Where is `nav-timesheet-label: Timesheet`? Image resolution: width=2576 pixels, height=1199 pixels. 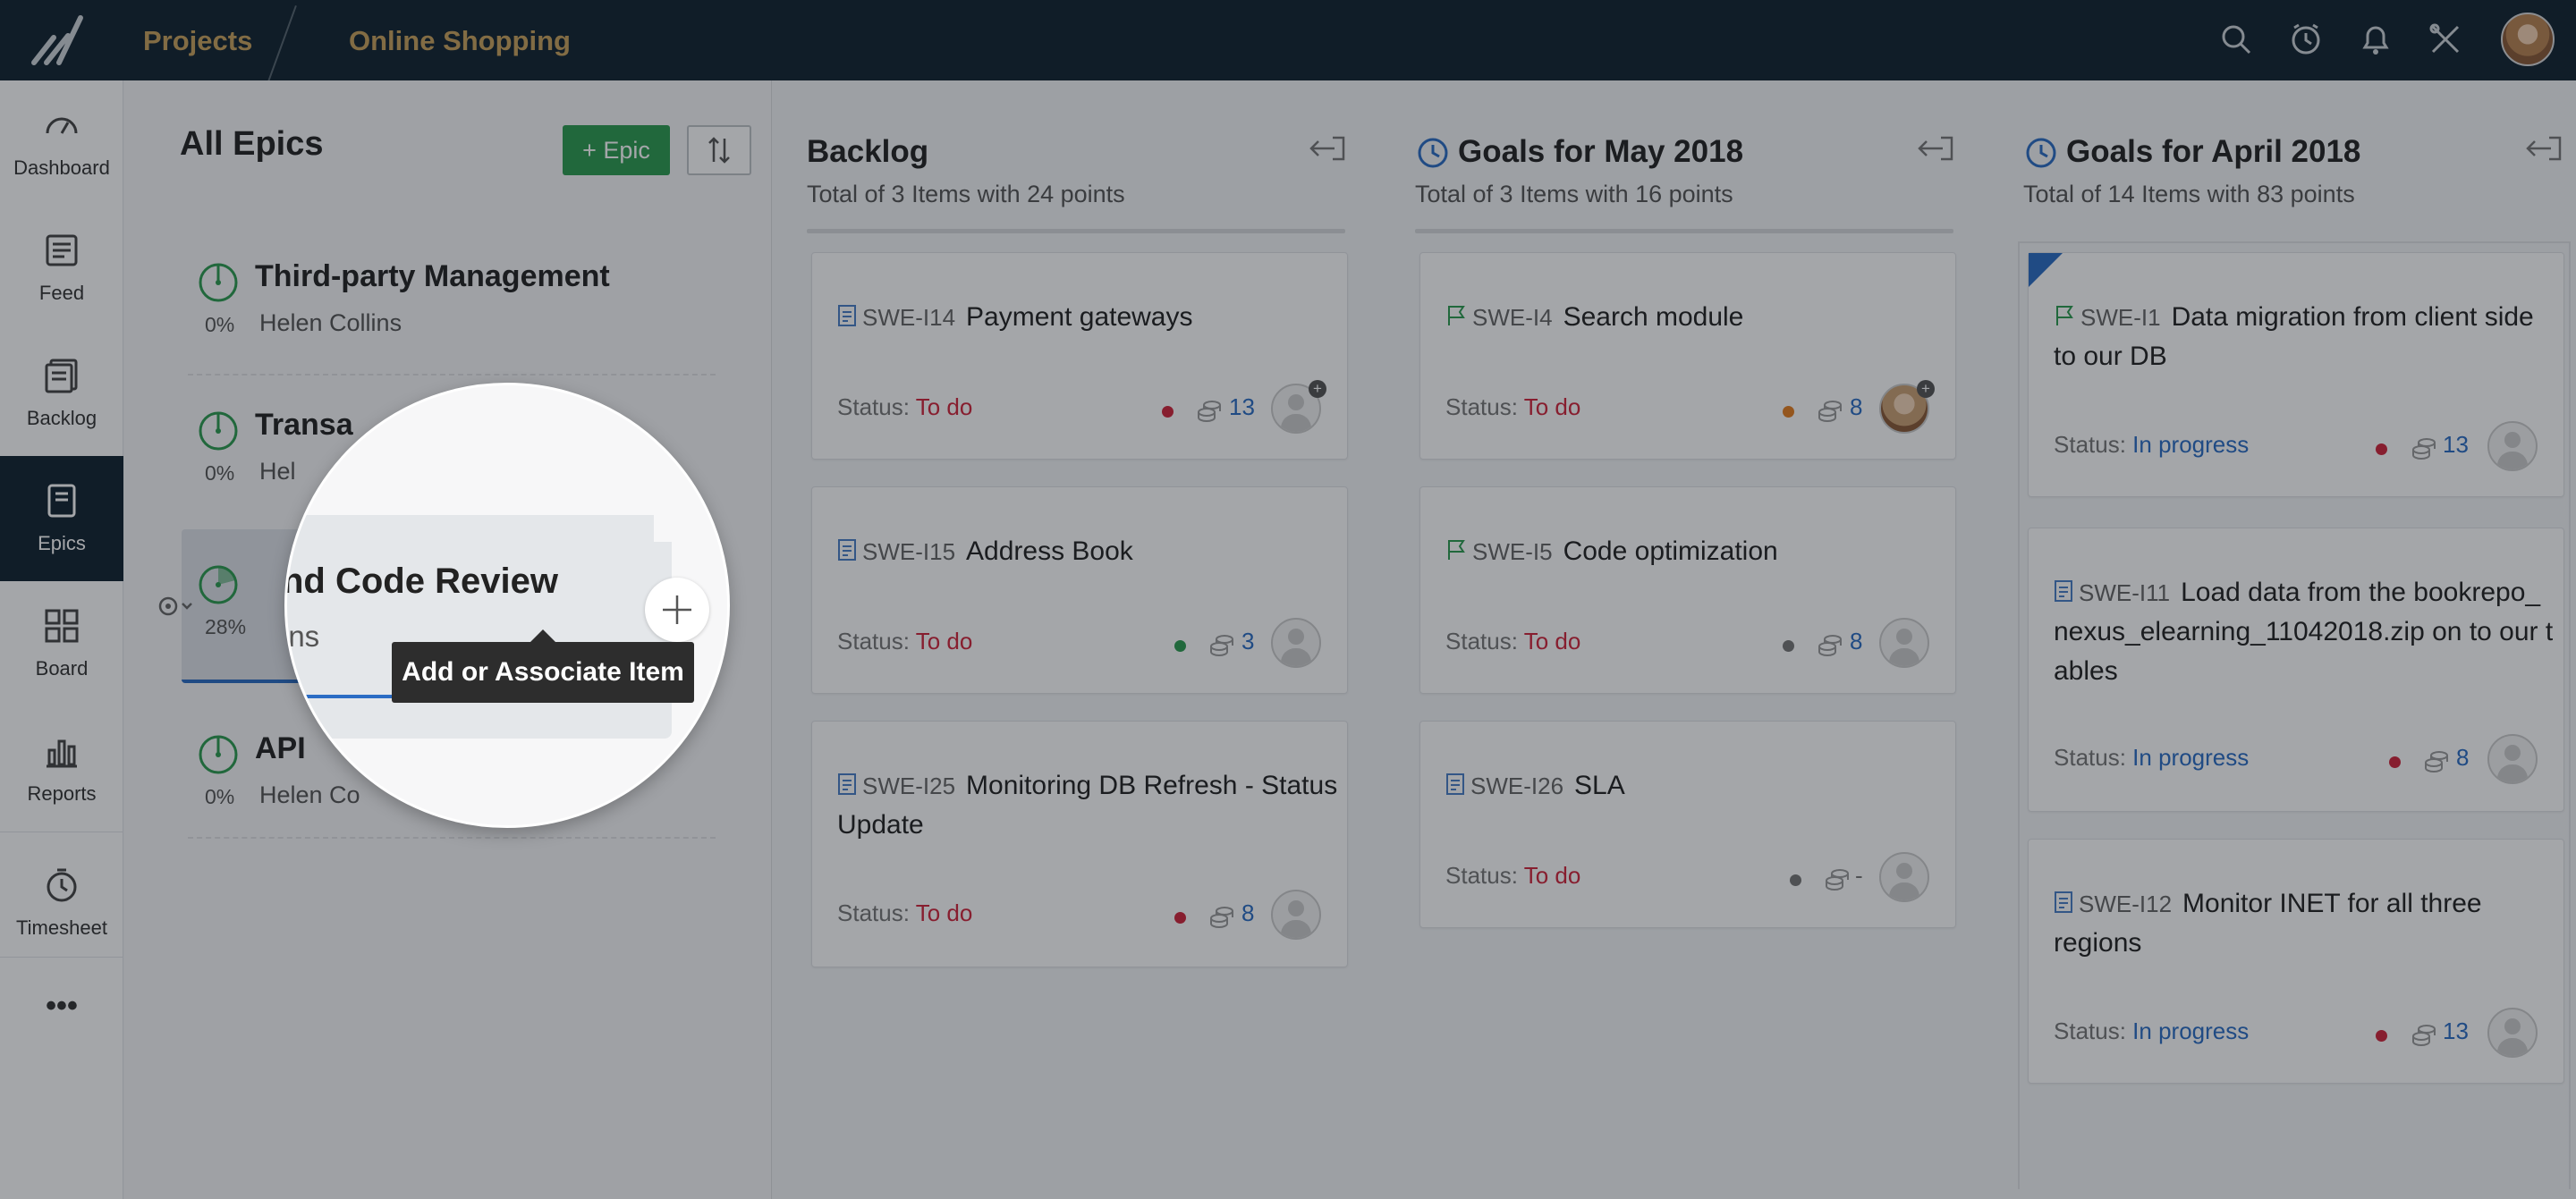
nav-timesheet-label: Timesheet is located at coordinates (61, 927).